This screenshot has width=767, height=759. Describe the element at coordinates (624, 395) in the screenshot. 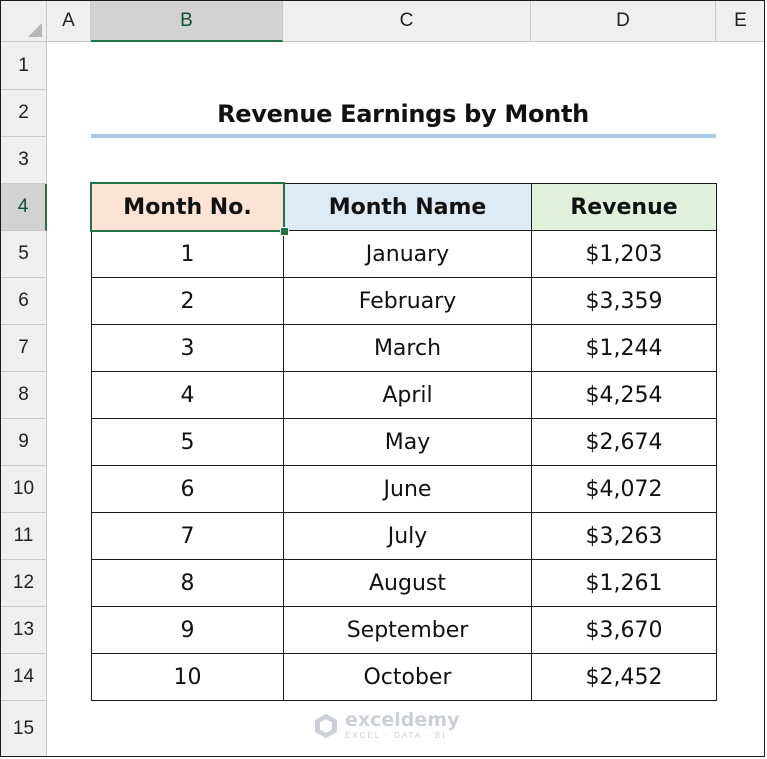

I see `cell-revenue: $4,254` at that location.